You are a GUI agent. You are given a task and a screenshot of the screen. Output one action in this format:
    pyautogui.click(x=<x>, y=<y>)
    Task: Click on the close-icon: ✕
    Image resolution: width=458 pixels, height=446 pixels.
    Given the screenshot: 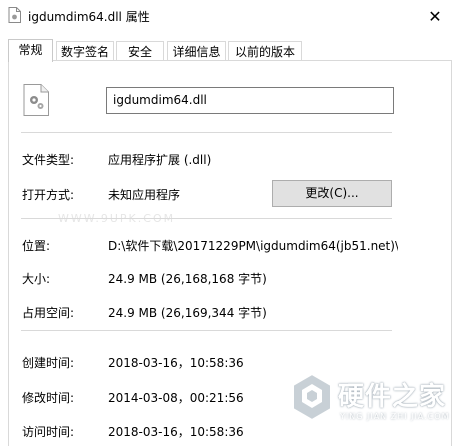 What is the action you would take?
    pyautogui.click(x=435, y=16)
    